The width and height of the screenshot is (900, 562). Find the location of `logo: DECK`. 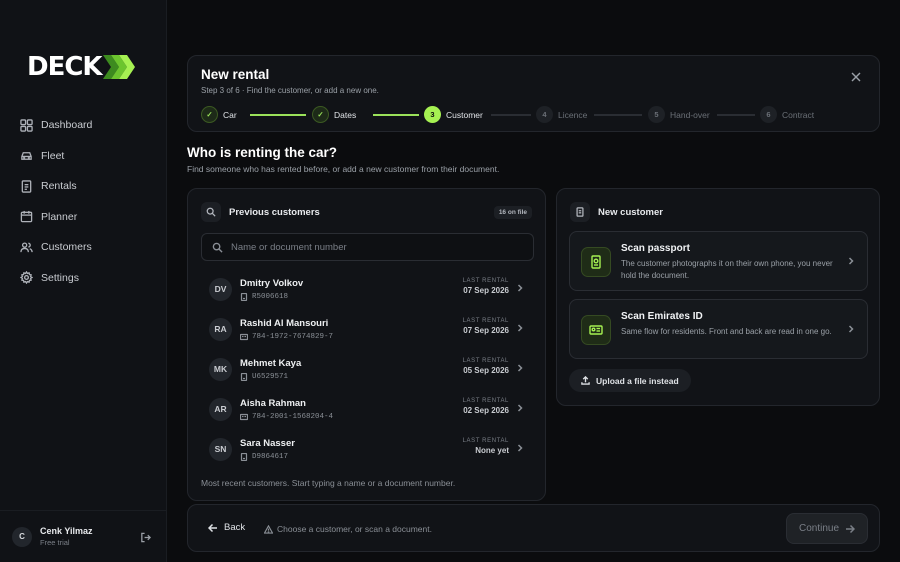

logo: DECK is located at coordinates (81, 67).